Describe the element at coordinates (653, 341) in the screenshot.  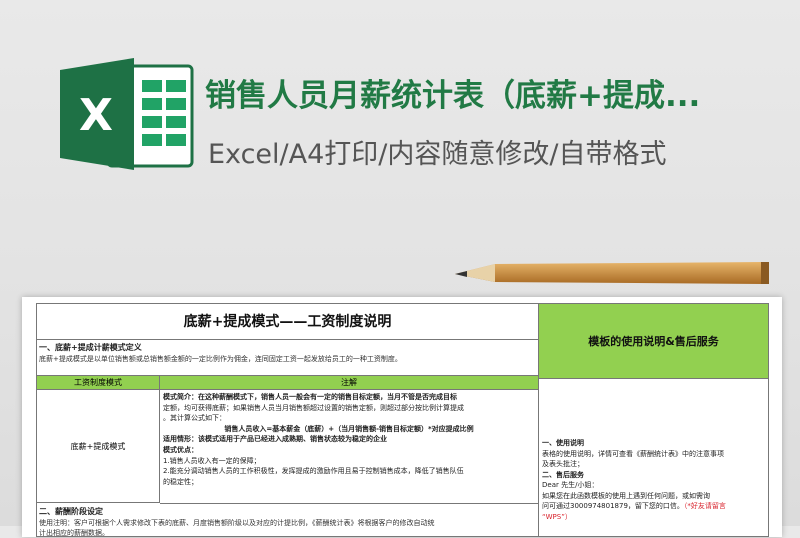
I see `service-panel-title: 模板的使用说明&售后服务` at that location.